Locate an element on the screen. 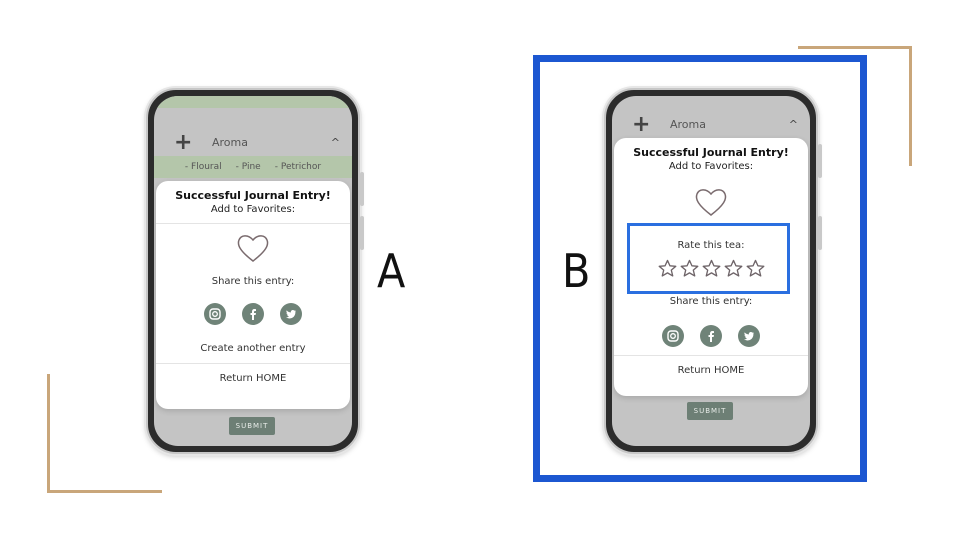  aroma-tags: - Floural - Pine - Petrichor is located at coordinates (253, 167).